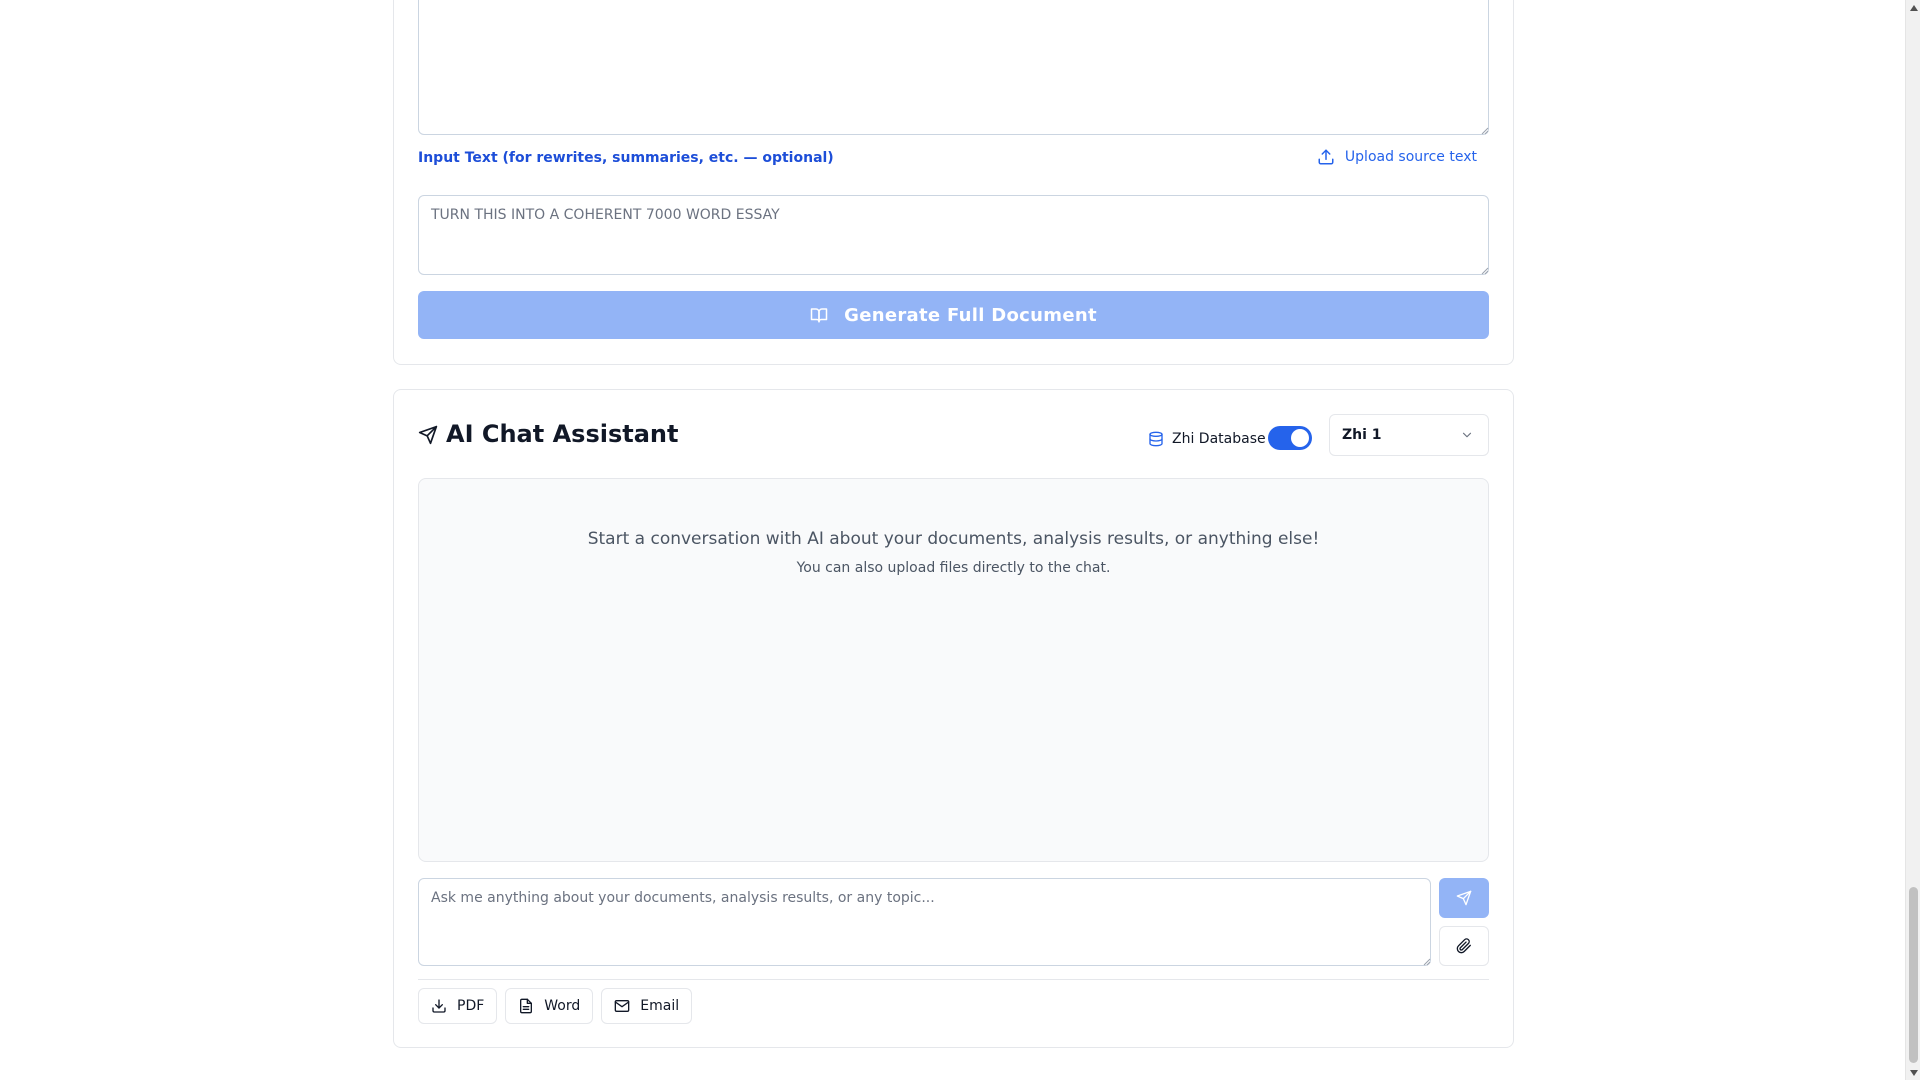 The height and width of the screenshot is (1080, 1920). Describe the element at coordinates (1219, 439) in the screenshot. I see `database-label: Zhi Database` at that location.